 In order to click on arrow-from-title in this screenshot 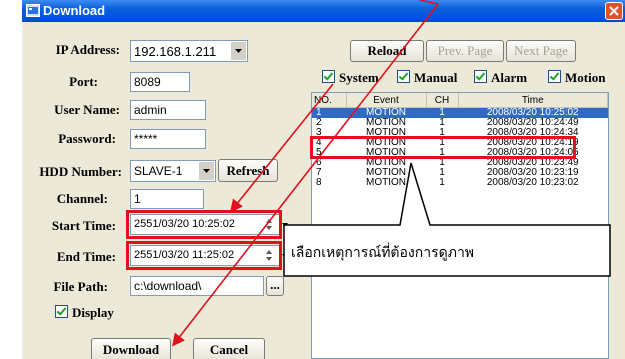, I will do `click(429, 2)`.